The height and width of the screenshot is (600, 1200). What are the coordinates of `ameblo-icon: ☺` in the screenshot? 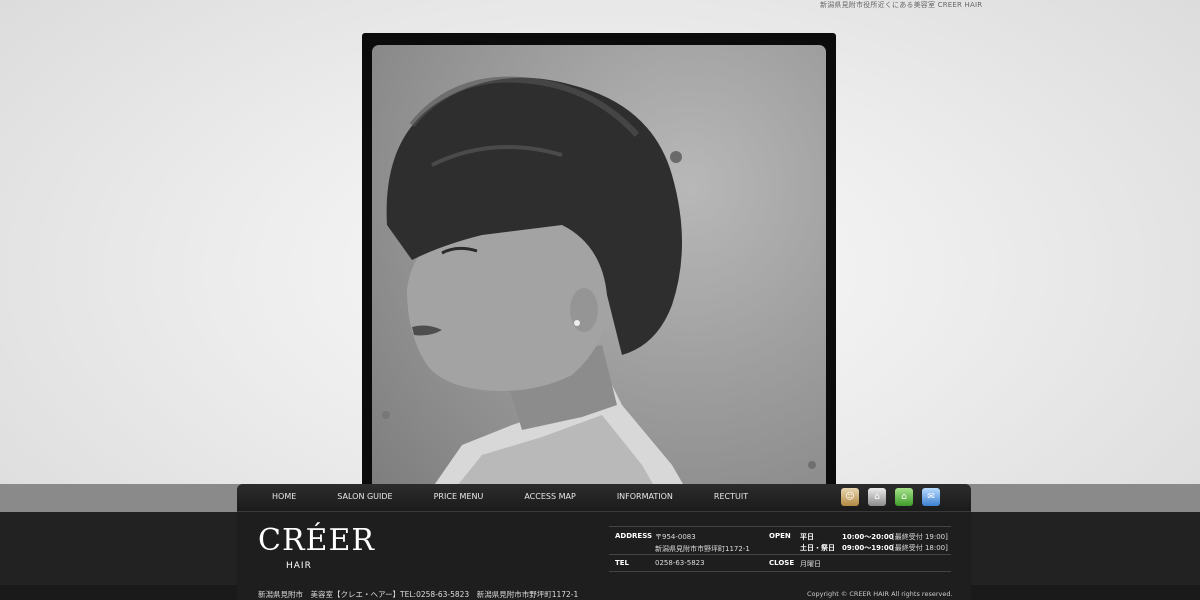 It's located at (850, 497).